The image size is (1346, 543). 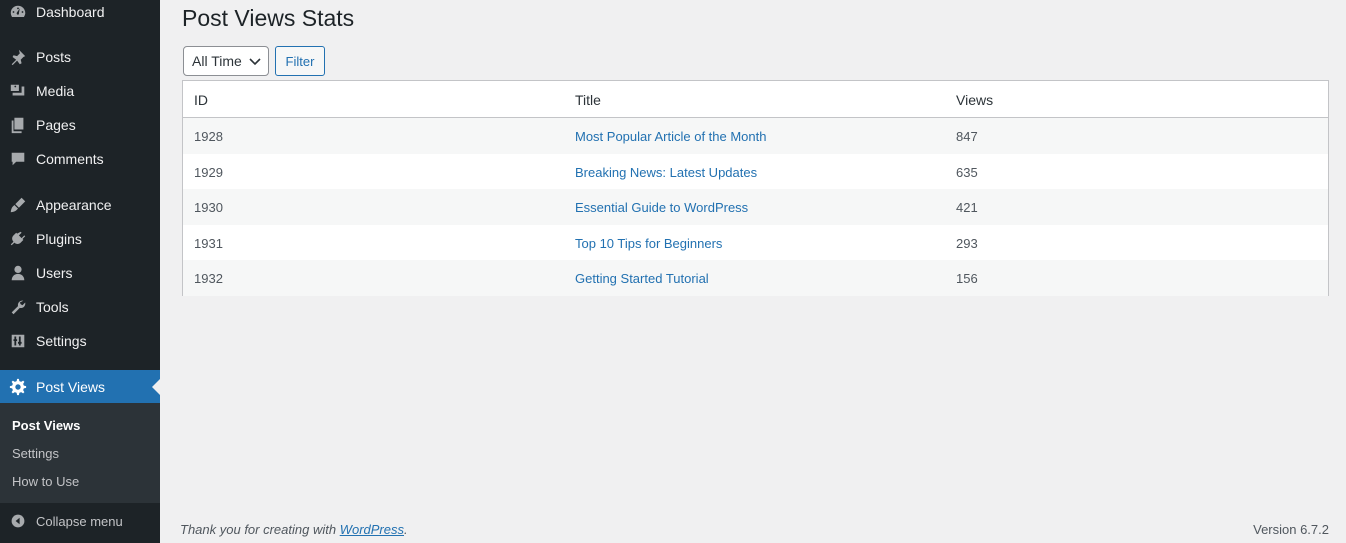 What do you see at coordinates (56, 125) in the screenshot?
I see `sidebar-item-label: Pages` at bounding box center [56, 125].